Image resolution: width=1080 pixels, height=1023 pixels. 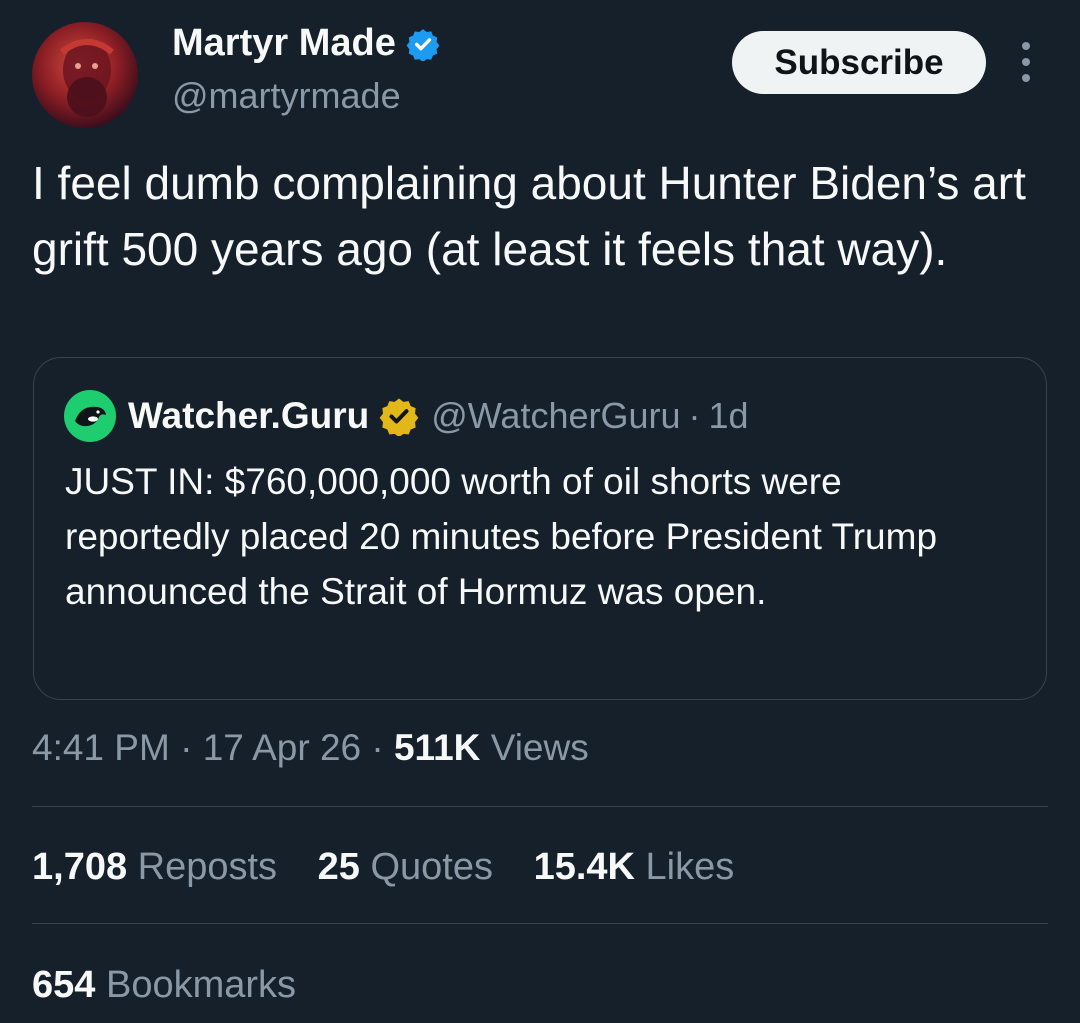 I want to click on bookmarks-label: Bookmarks, so click(x=201, y=985).